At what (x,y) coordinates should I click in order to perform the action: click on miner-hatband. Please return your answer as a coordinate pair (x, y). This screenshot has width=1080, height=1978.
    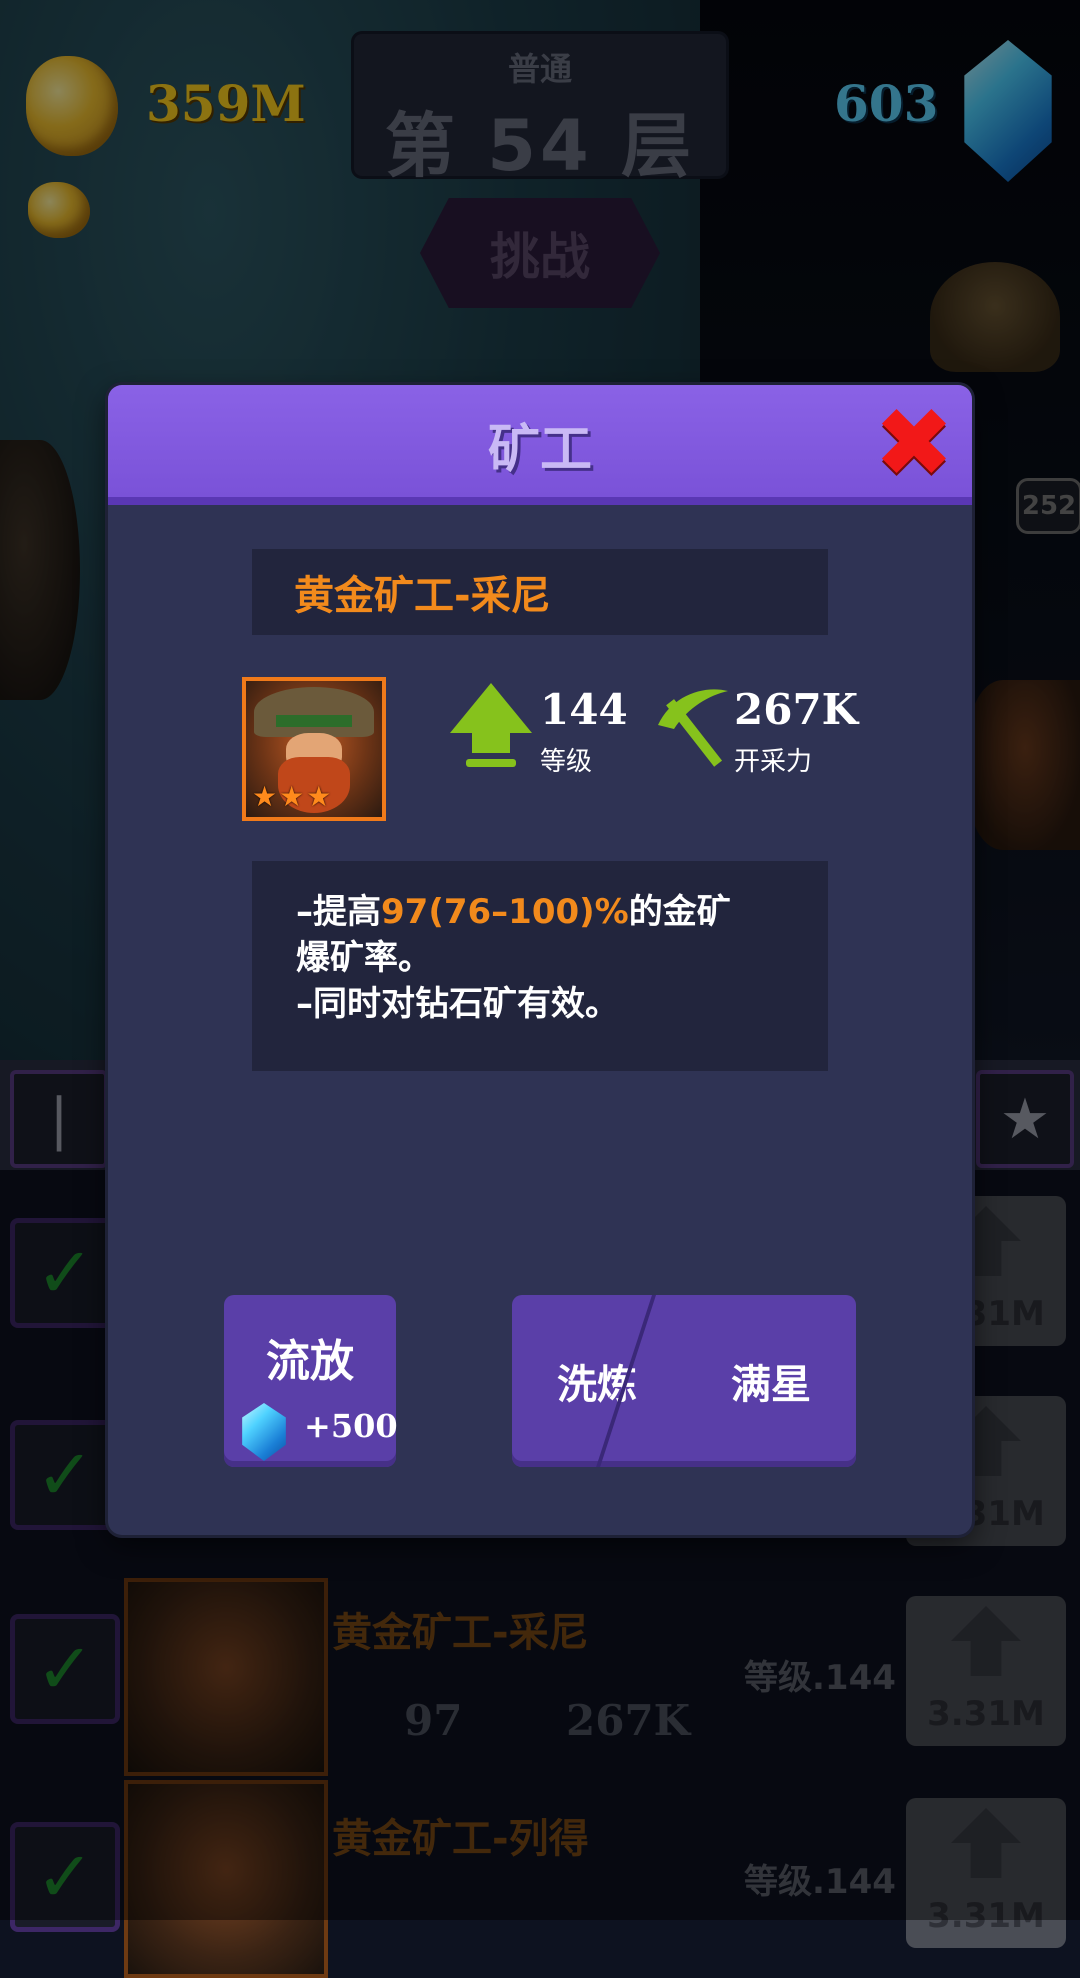
    Looking at the image, I should click on (314, 721).